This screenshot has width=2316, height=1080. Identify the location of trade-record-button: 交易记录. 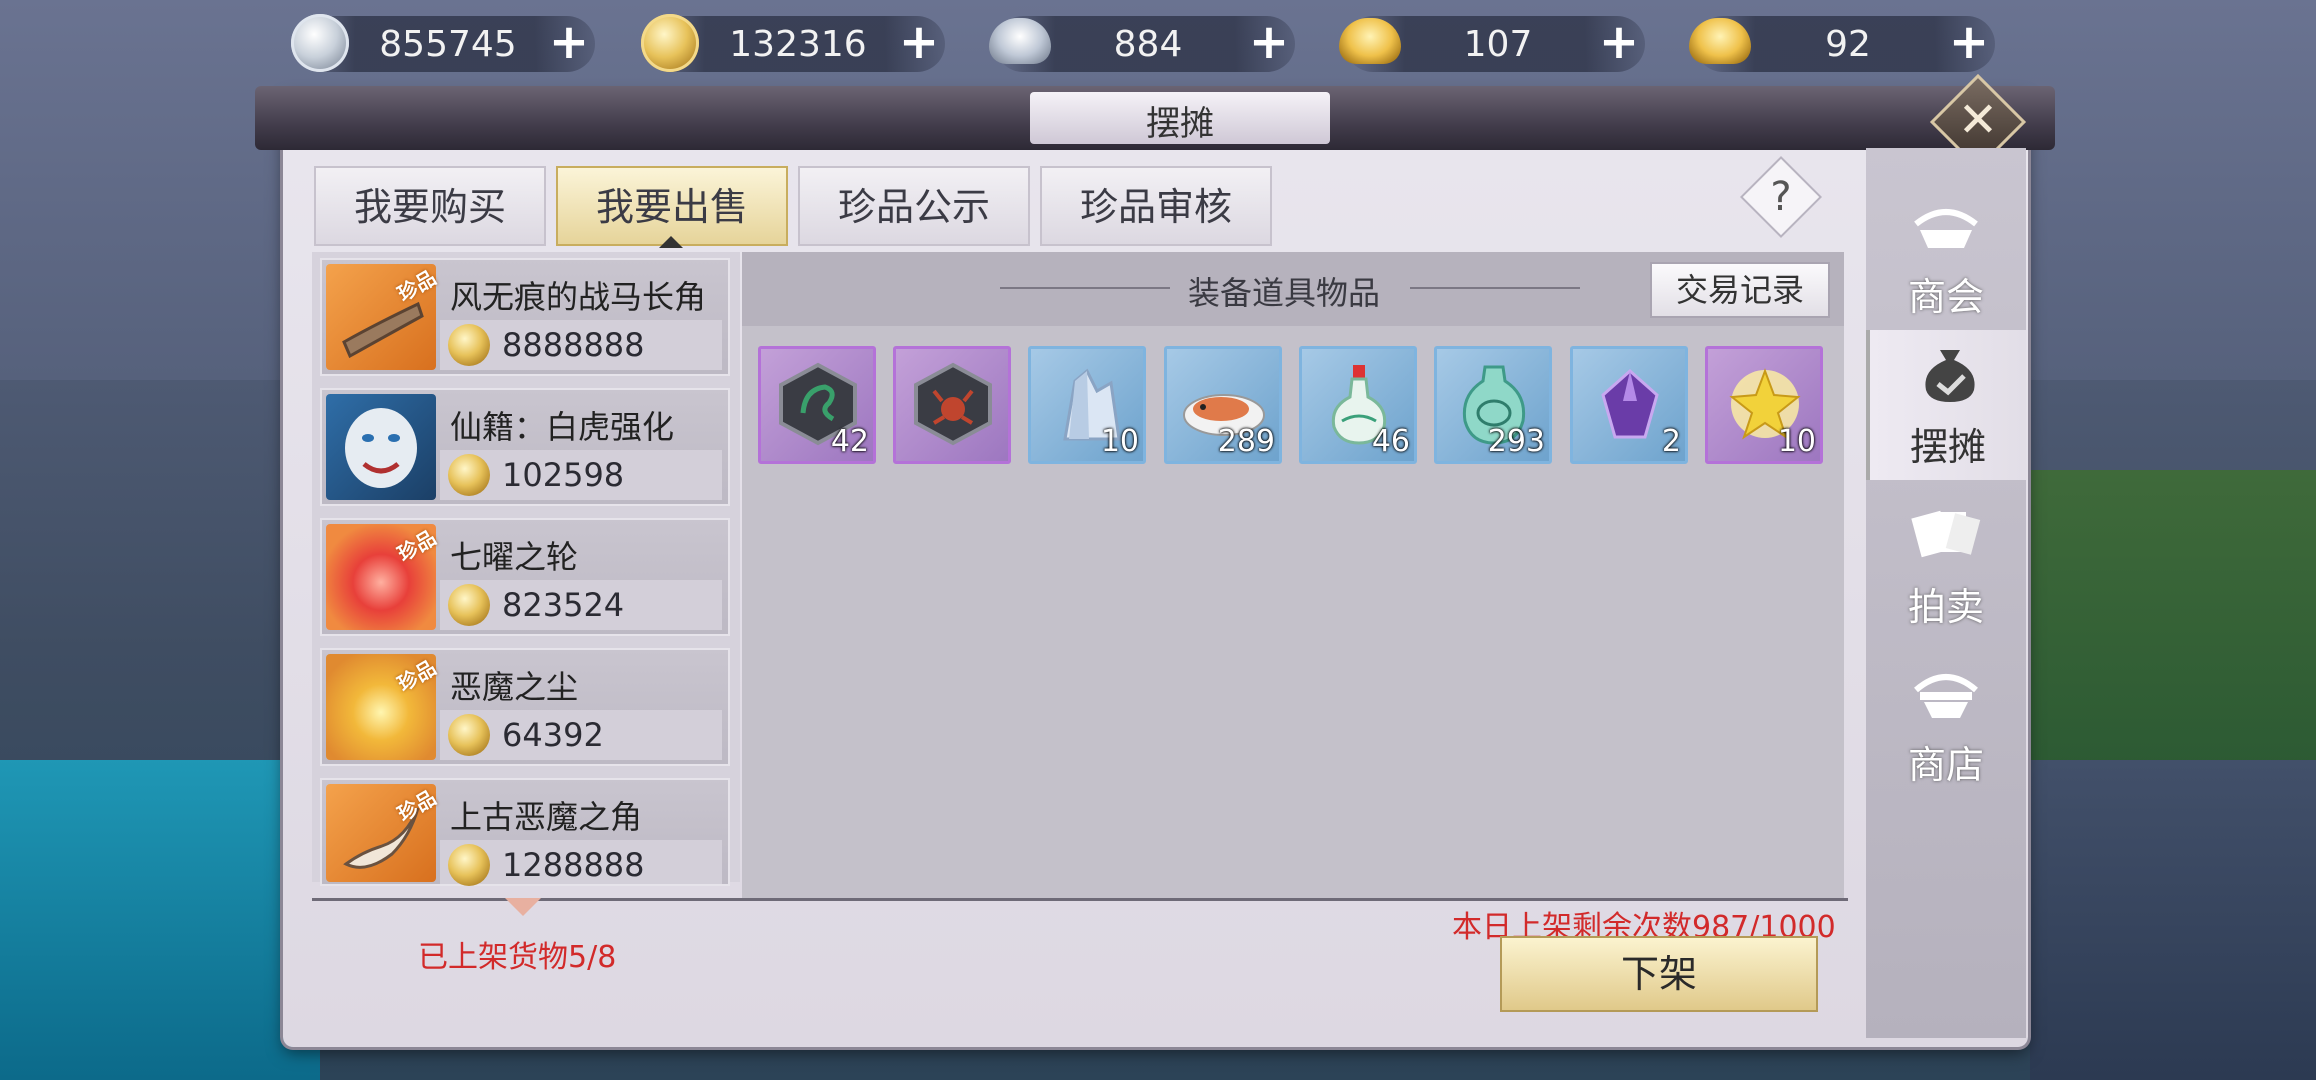
(1740, 290).